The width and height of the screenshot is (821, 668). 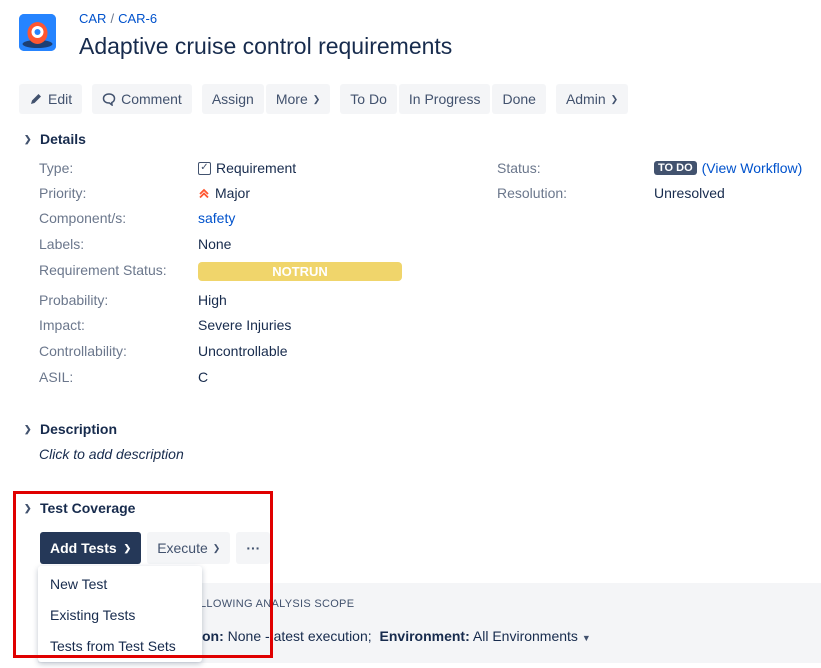 I want to click on test-coverage-section-toggle: ❯ Test Coverage, so click(x=79, y=508).